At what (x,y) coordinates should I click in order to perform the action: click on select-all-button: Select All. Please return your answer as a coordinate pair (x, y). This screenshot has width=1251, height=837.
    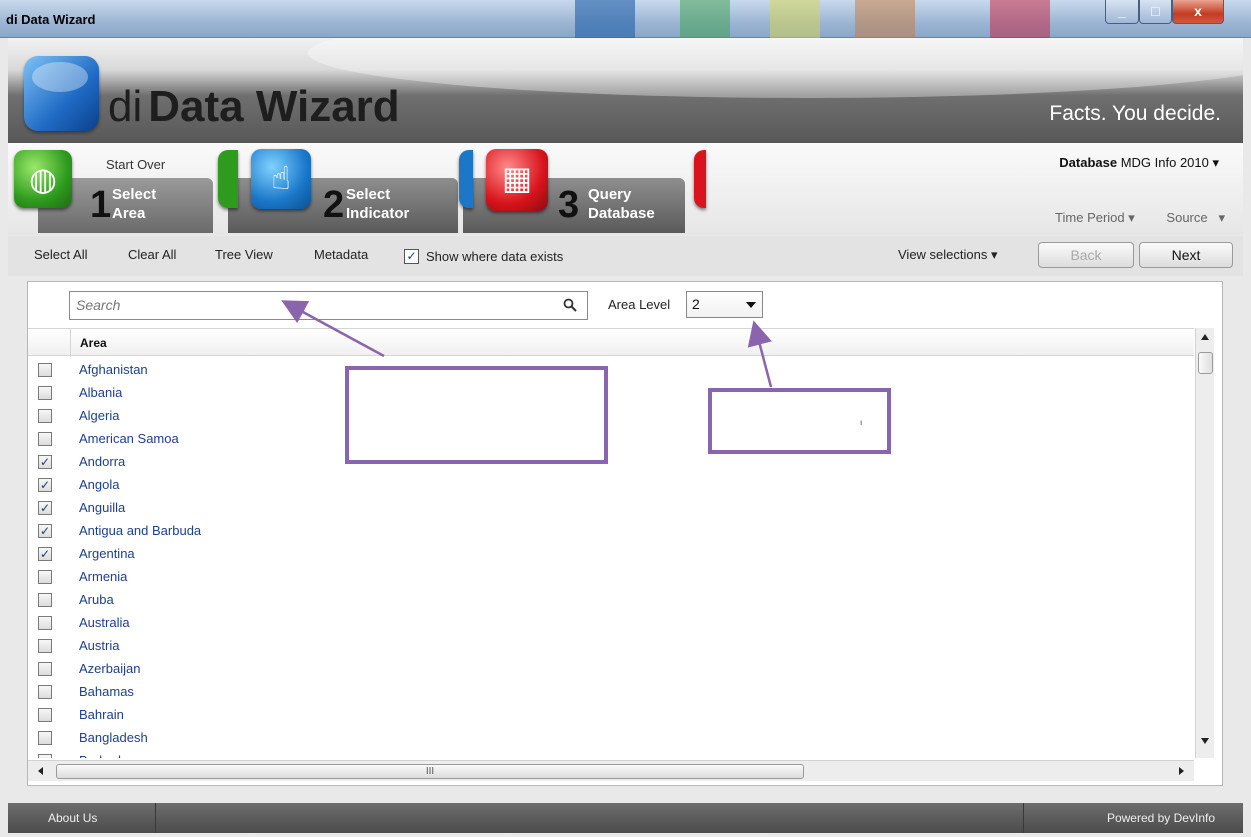
    Looking at the image, I should click on (60, 254).